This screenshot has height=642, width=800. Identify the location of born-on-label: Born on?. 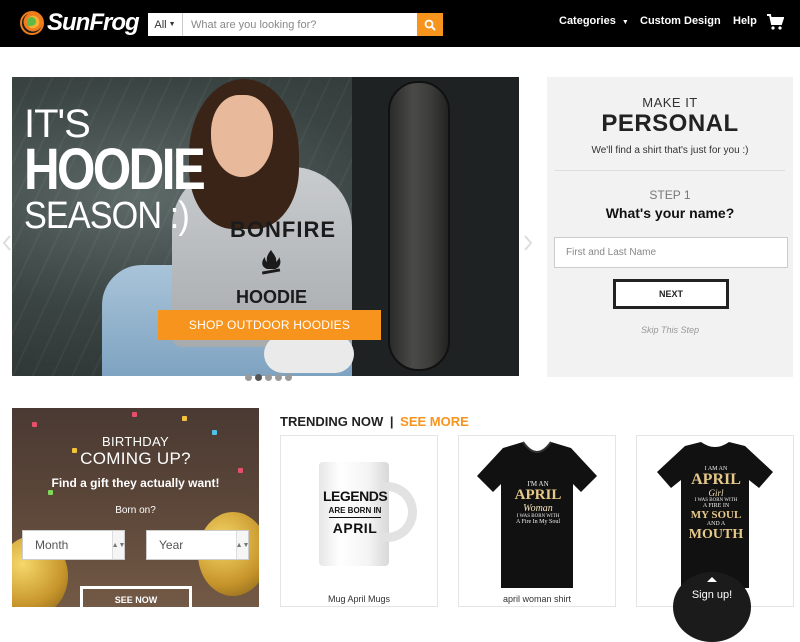
(135, 510).